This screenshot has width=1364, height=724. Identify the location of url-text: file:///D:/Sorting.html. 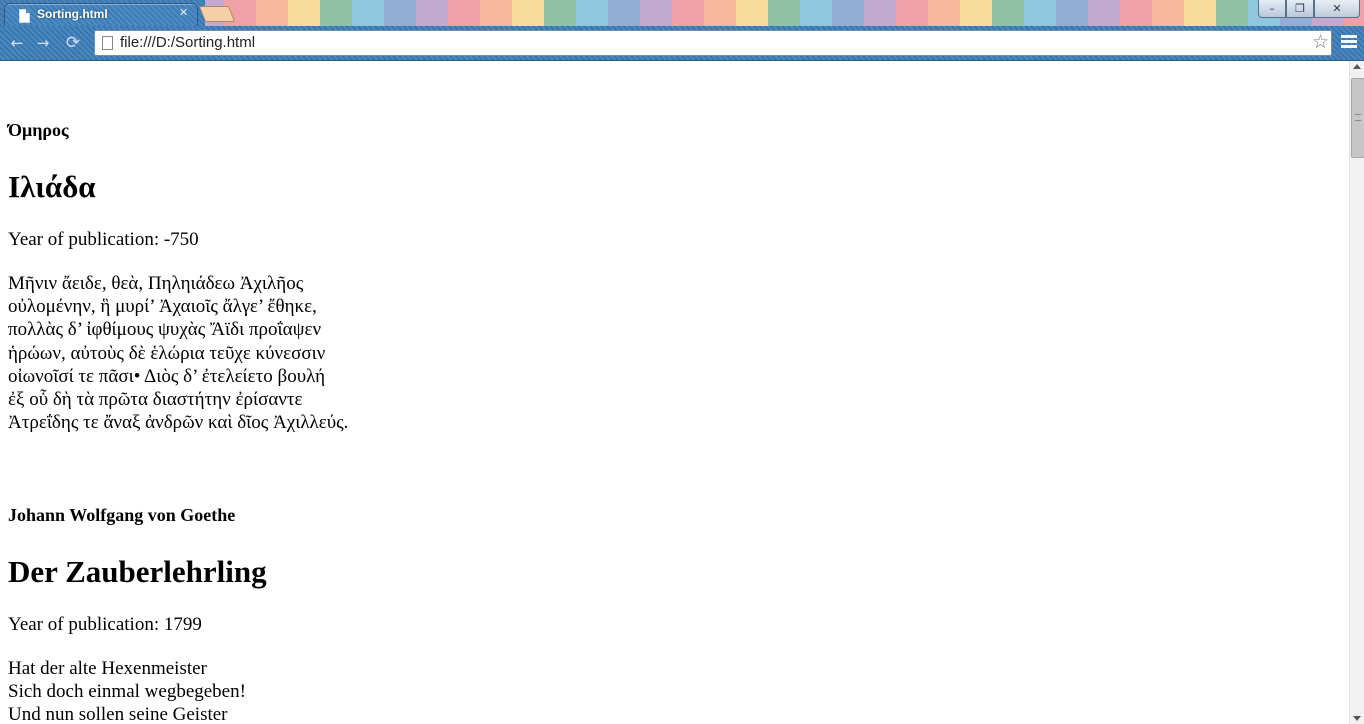
(187, 42).